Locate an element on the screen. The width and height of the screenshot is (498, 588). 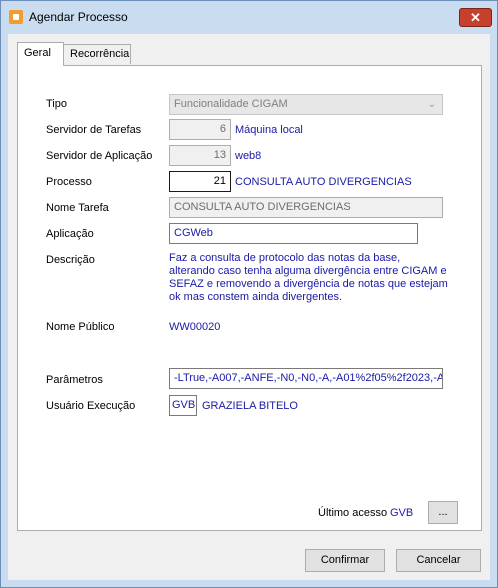
tab-geral-label: Geral is located at coordinates (37, 53).